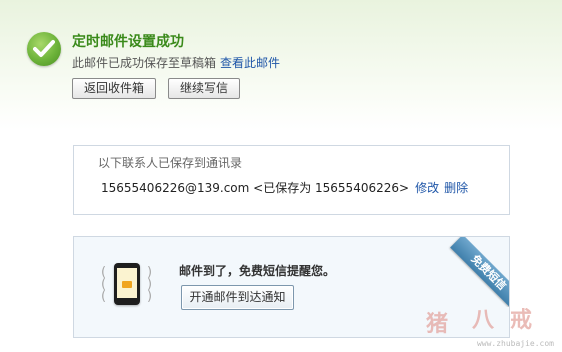 This screenshot has height=352, width=562. I want to click on enable-arrival-notification-button: 开通邮件到达通知, so click(237, 297).